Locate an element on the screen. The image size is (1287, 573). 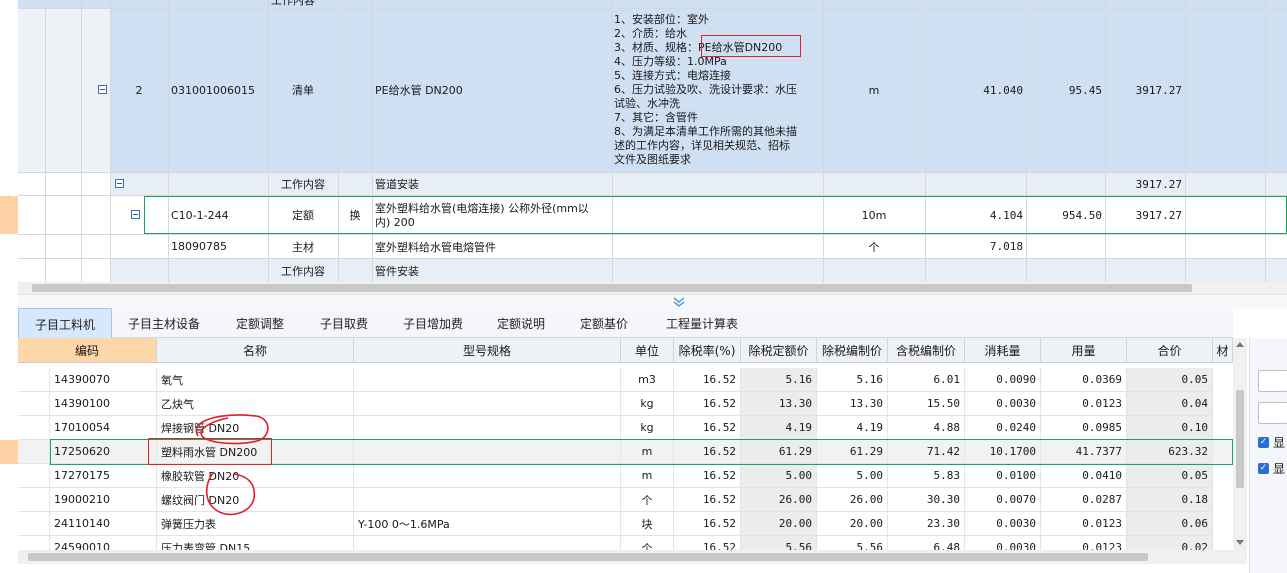
cell-total: 0.18 is located at coordinates (1170, 500).